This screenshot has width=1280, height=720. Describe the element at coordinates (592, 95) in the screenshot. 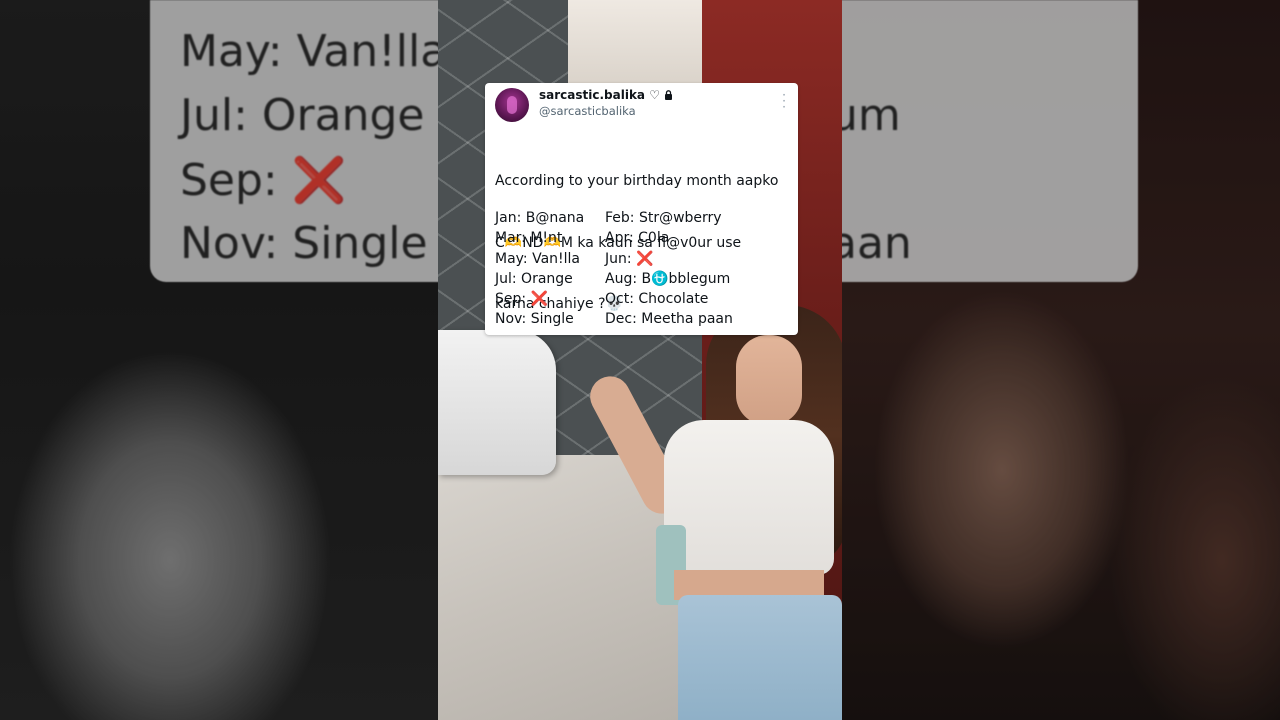

I see `display-name-text: sarcastic.balika` at that location.